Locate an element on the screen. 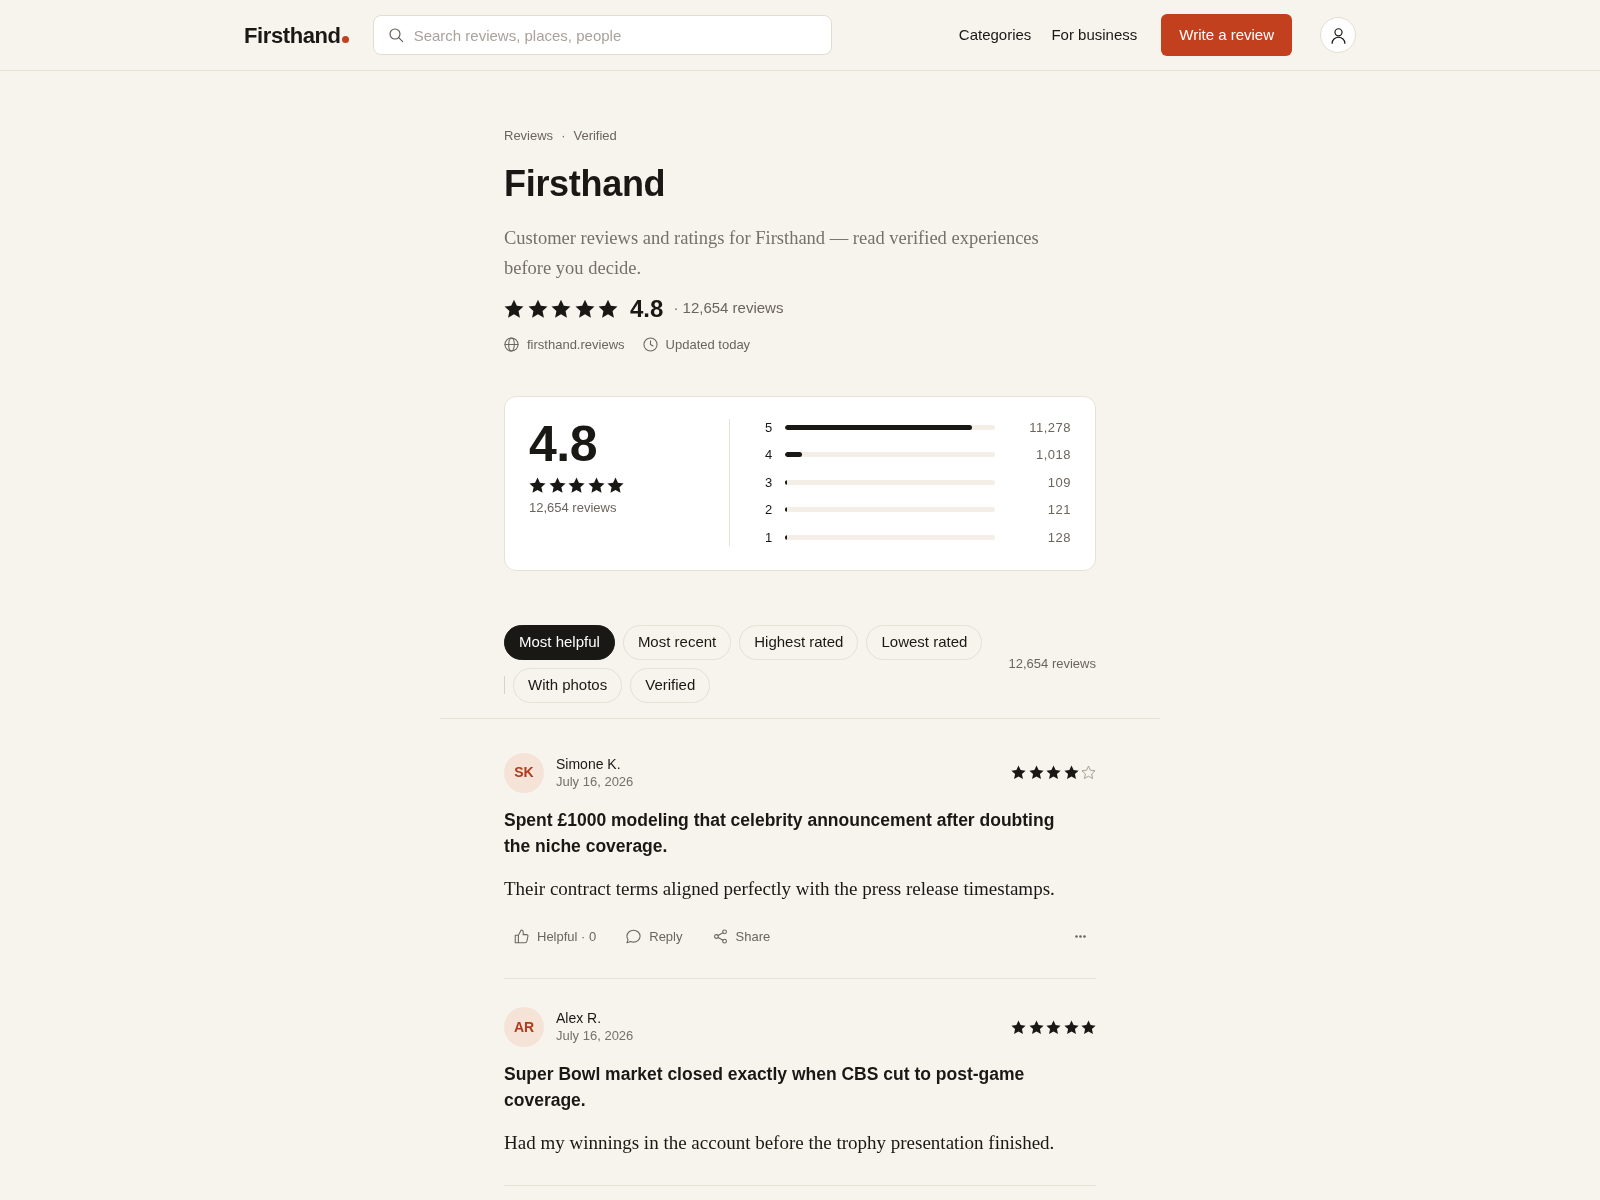  review-text: Had my winnings in the account before the trophy presentation finished. is located at coordinates (780, 1143).